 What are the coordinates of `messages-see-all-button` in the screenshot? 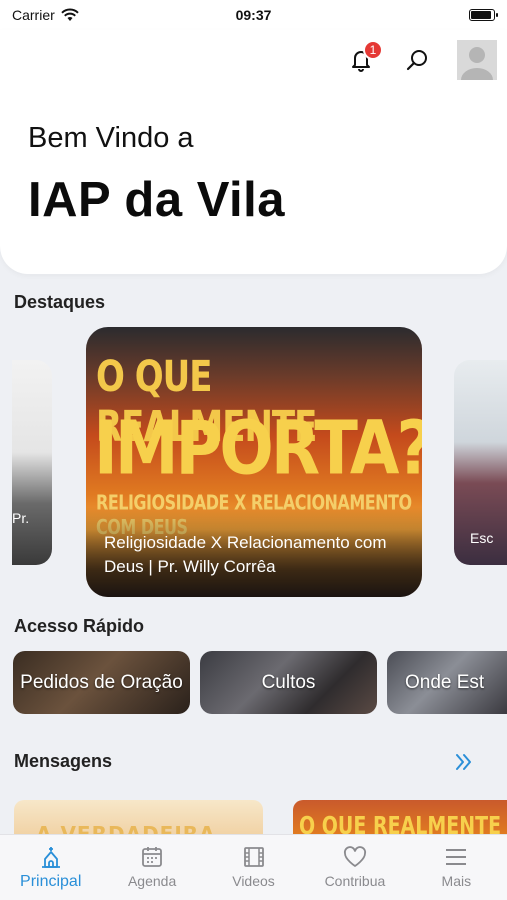 It's located at (464, 762).